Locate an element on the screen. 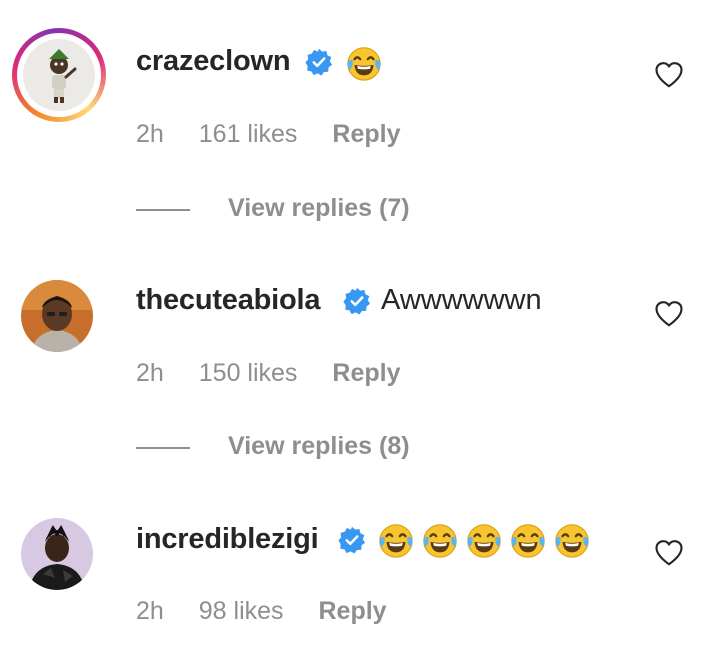  view-replies: View replies (7) is located at coordinates (286, 209).